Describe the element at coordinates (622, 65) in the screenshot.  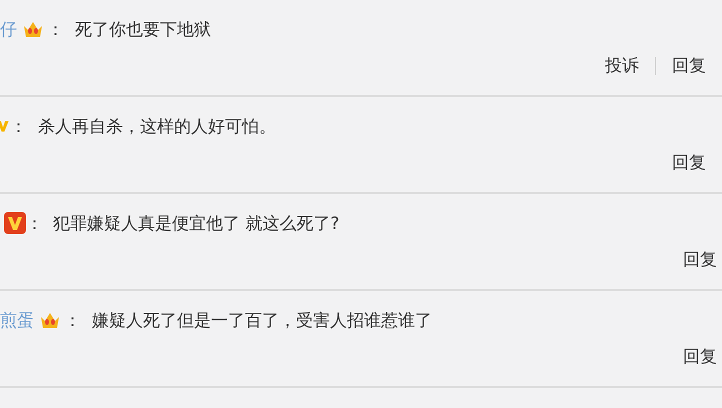
I see `action-link: 投诉` at that location.